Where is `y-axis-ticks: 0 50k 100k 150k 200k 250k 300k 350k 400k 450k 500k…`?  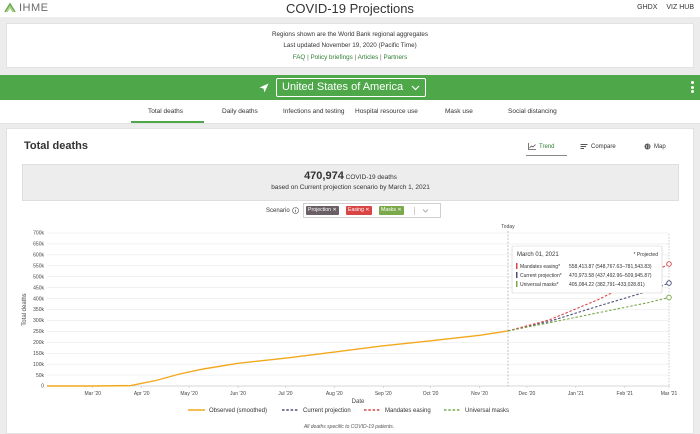 y-axis-ticks: 0 50k 100k 150k 200k 250k 300k 350k 400k 450k 500k… is located at coordinates (38, 310).